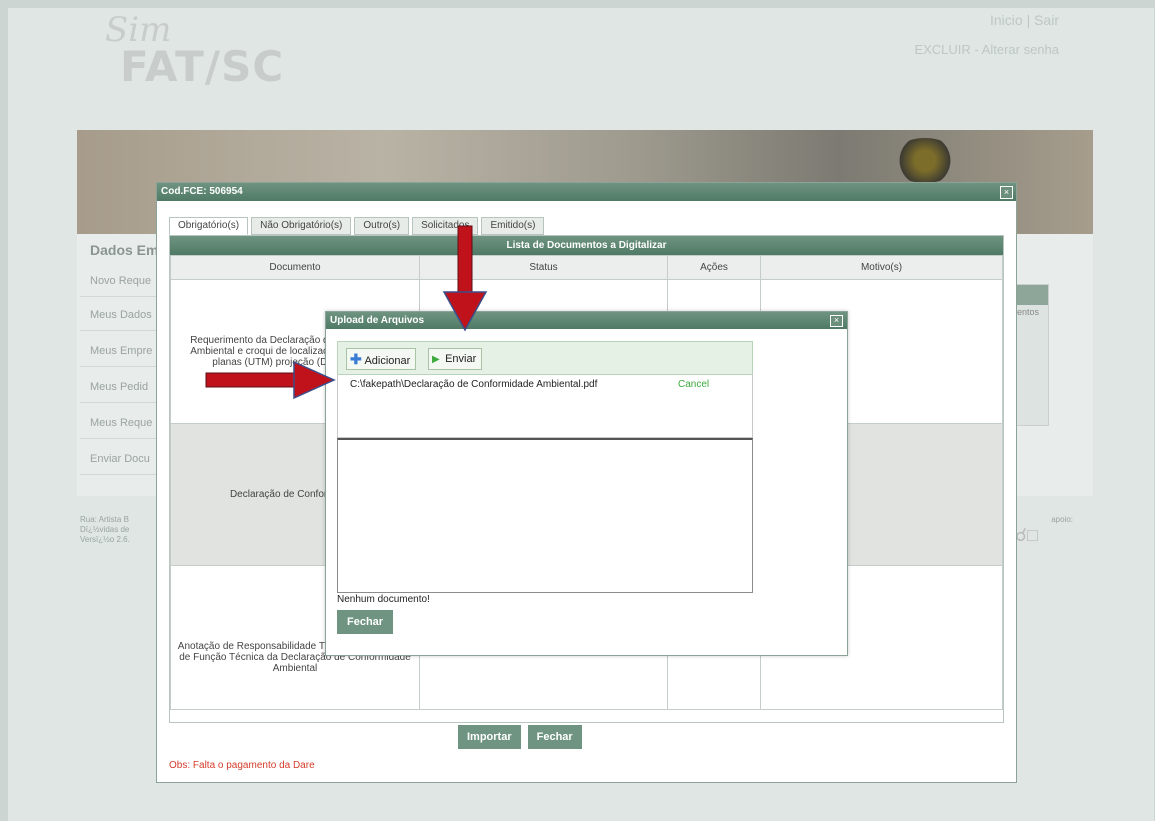  What do you see at coordinates (1006, 20) in the screenshot?
I see `link-inicio: Inicio` at bounding box center [1006, 20].